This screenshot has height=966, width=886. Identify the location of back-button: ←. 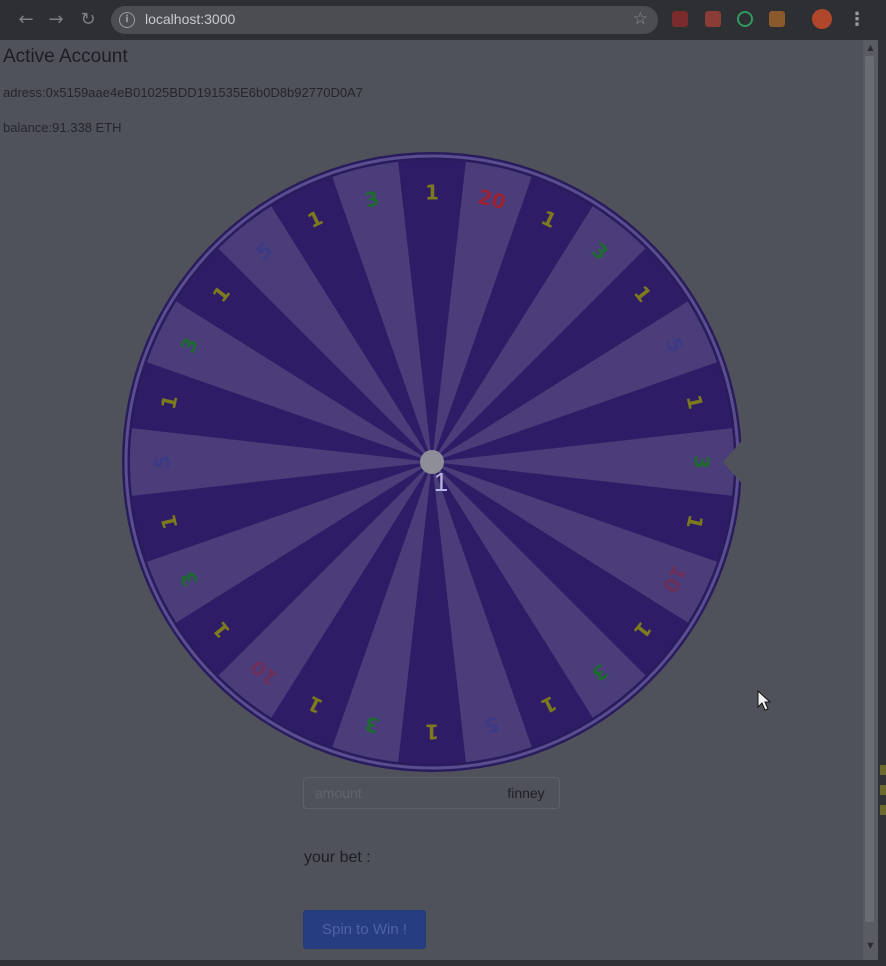
(26, 20).